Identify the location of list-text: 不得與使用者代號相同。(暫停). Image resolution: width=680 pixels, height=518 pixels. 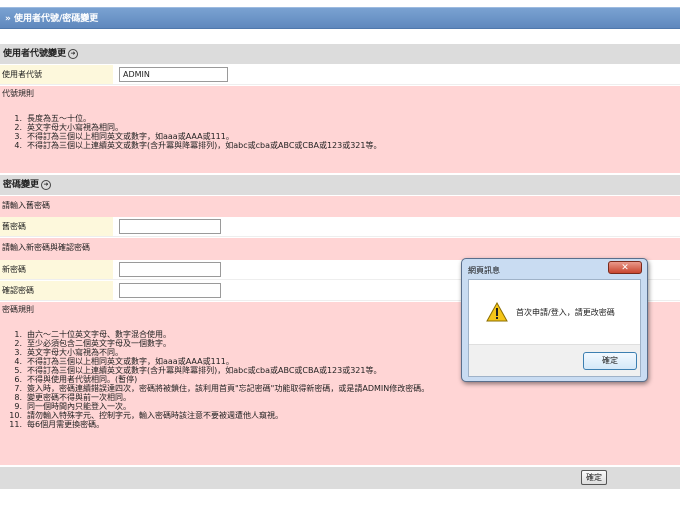
(82, 379).